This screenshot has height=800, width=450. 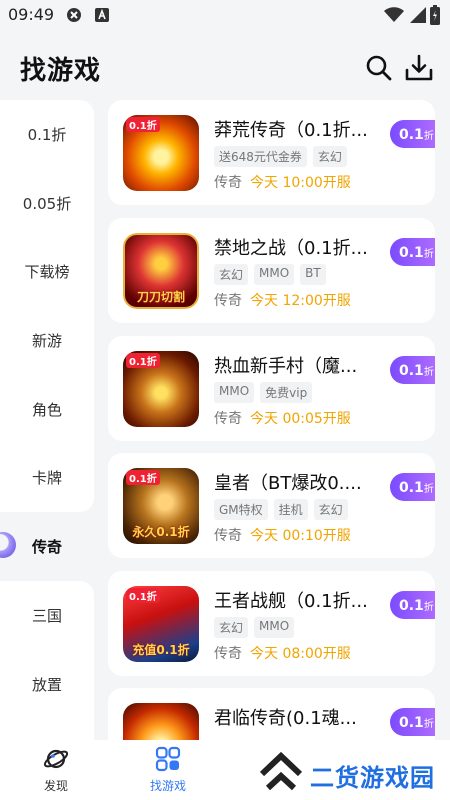 I want to click on tag-list: 送648元代金券 玄幻, so click(x=280, y=156).